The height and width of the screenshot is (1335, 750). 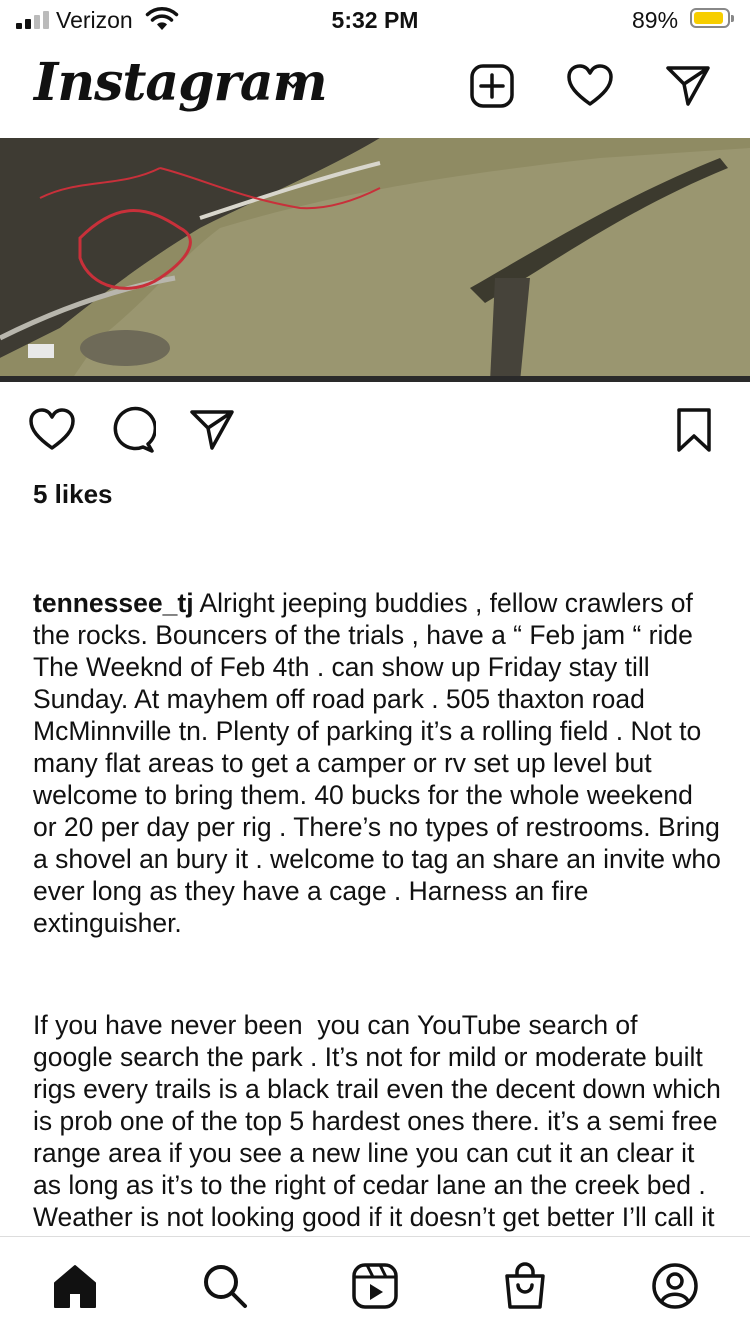 What do you see at coordinates (293, 83) in the screenshot?
I see `chevron-down-icon` at bounding box center [293, 83].